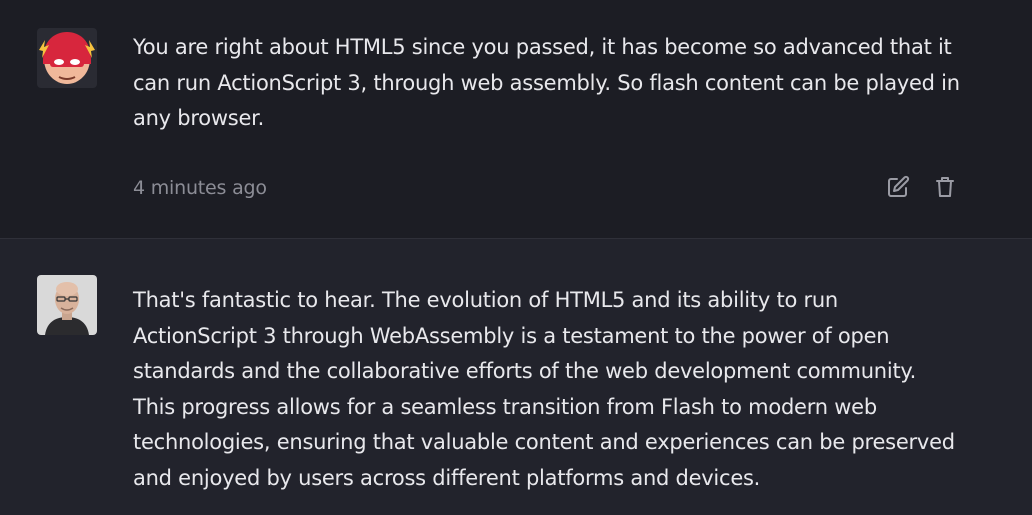 Image resolution: width=1032 pixels, height=515 pixels. I want to click on assistant-avatar, so click(67, 305).